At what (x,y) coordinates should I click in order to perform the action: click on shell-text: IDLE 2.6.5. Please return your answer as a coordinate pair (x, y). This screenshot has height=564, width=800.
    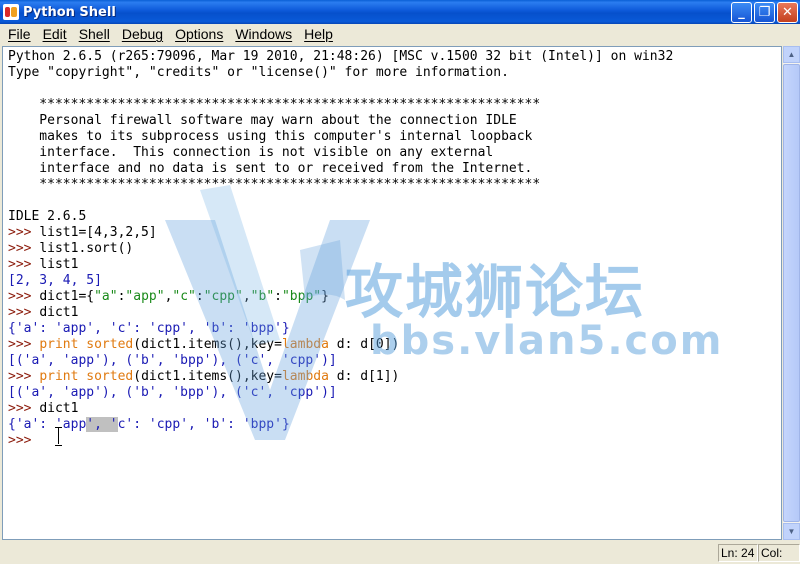
    Looking at the image, I should click on (47, 216).